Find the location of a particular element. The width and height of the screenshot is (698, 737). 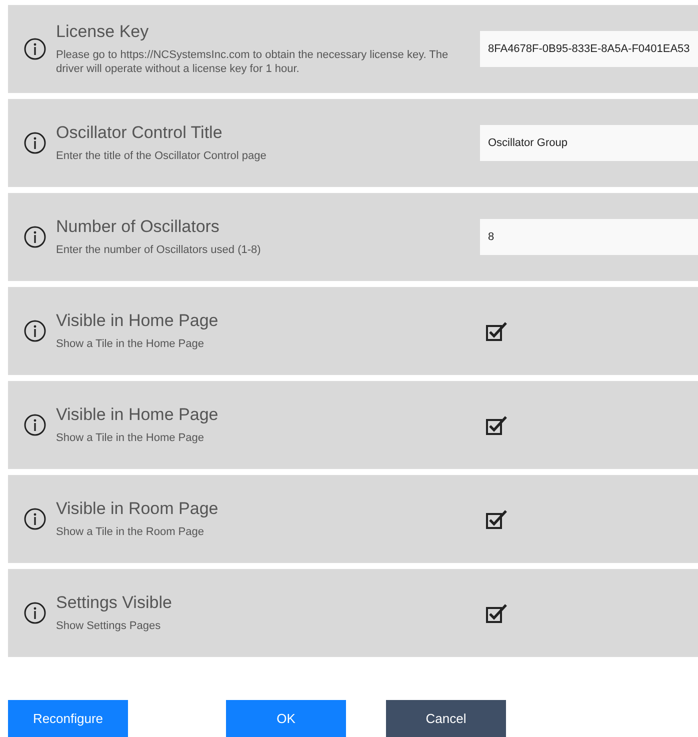

setting-description: Show Settings Pages is located at coordinates (109, 626).